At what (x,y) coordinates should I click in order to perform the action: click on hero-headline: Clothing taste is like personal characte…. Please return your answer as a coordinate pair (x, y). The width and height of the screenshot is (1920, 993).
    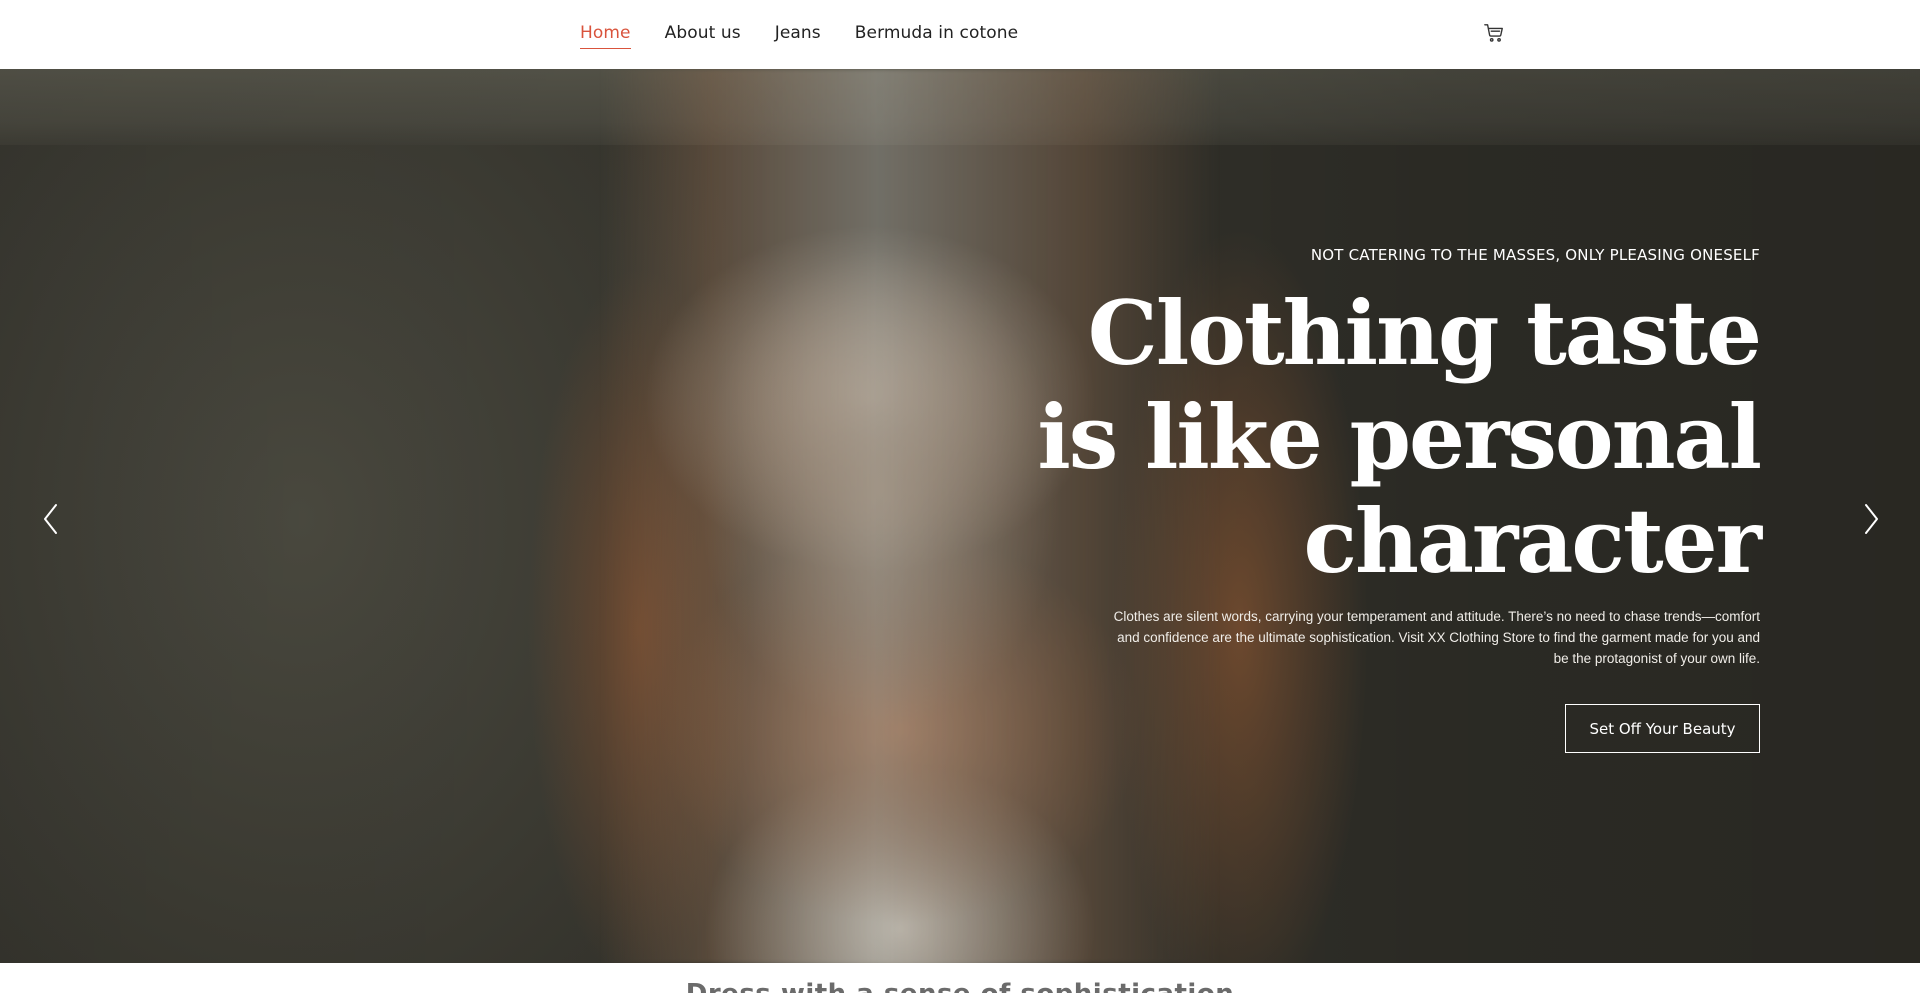
    Looking at the image, I should click on (1381, 437).